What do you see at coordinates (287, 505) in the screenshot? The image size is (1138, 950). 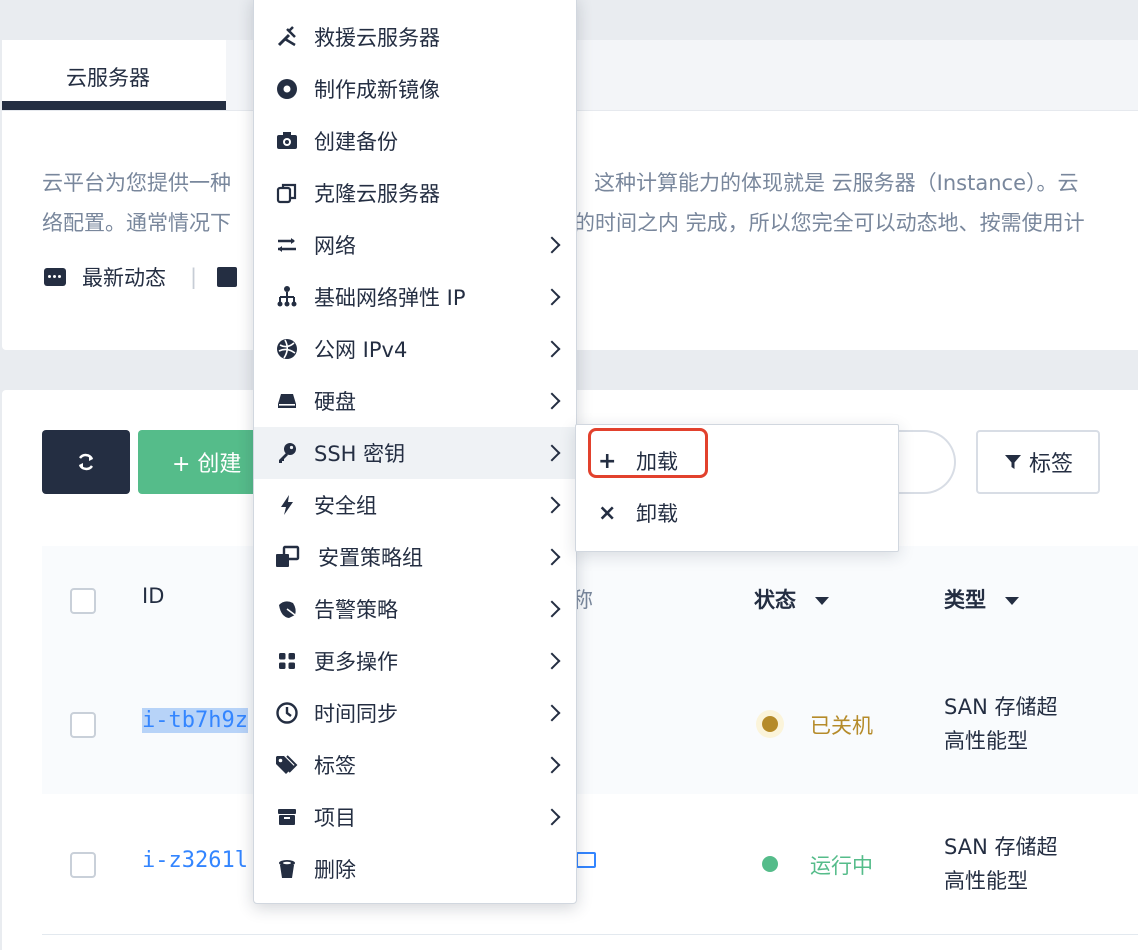 I see `bolt-icon` at bounding box center [287, 505].